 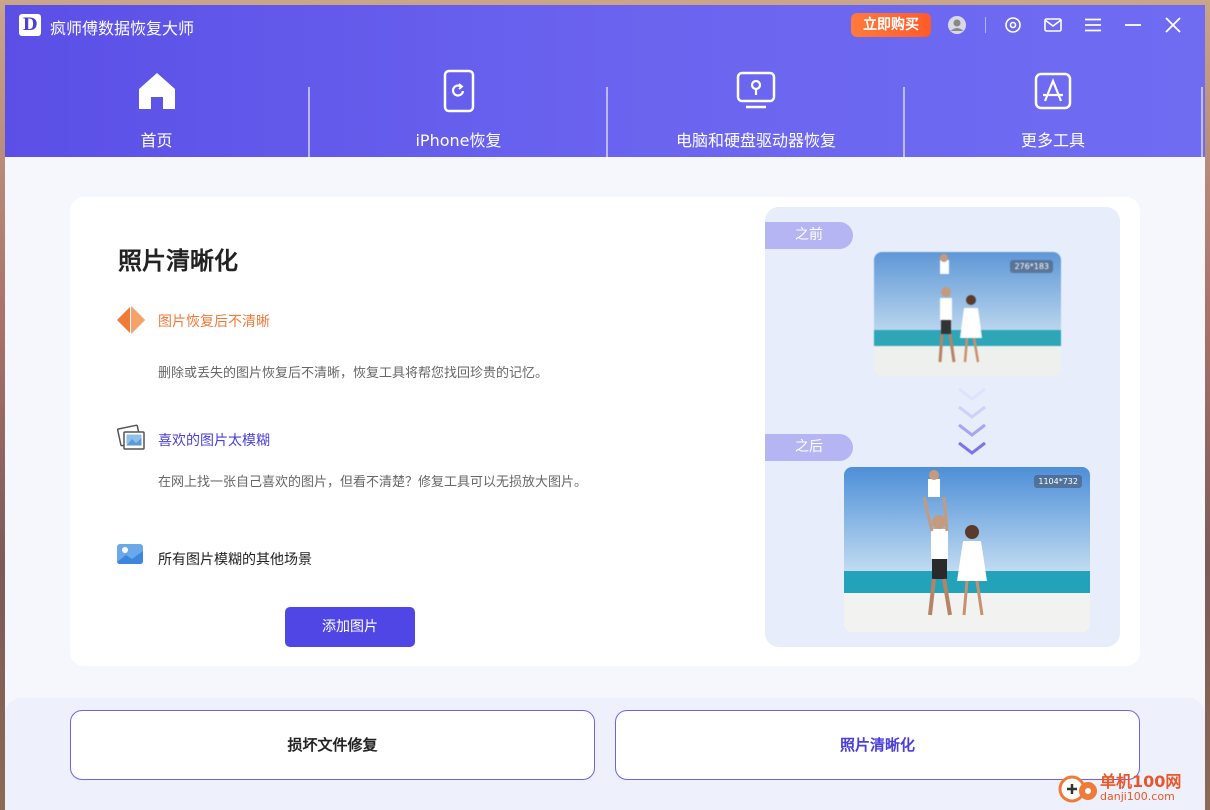 What do you see at coordinates (809, 447) in the screenshot?
I see `after-tag: 之后` at bounding box center [809, 447].